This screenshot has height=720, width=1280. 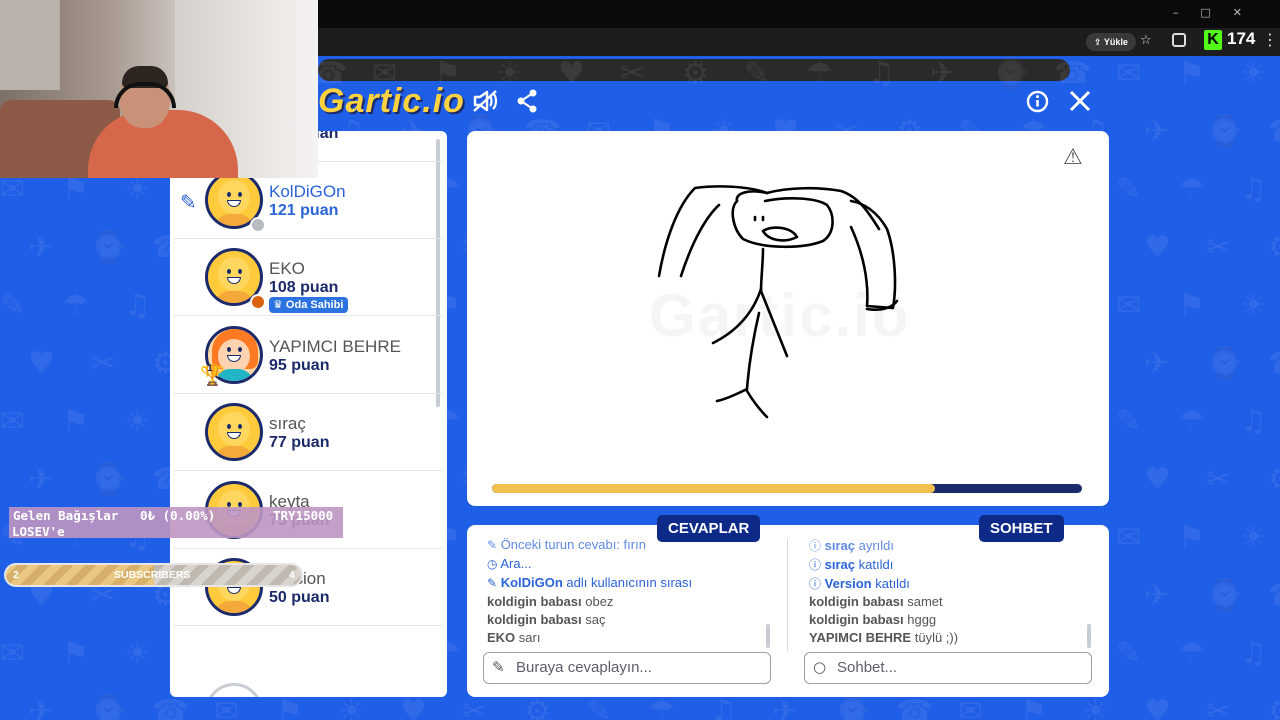 I want to click on player-row: YAPIMCI BEHRE 95 puan 🏆 1, so click(x=308, y=355).